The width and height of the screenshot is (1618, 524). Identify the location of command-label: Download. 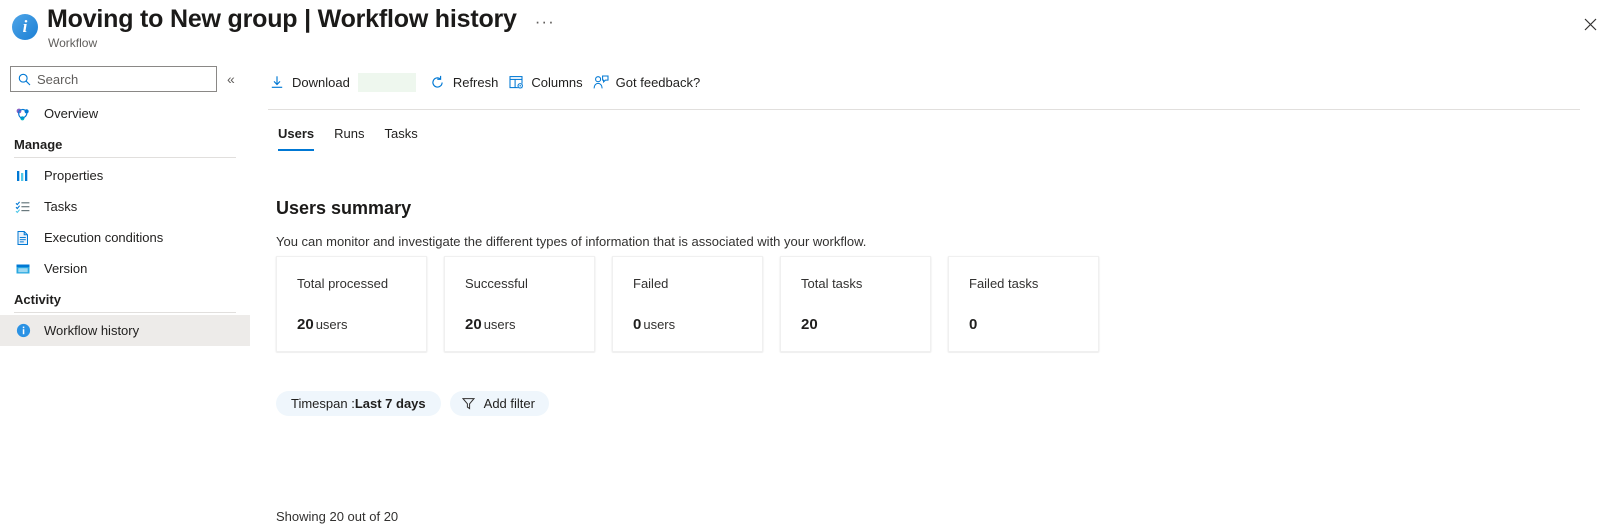
(321, 82).